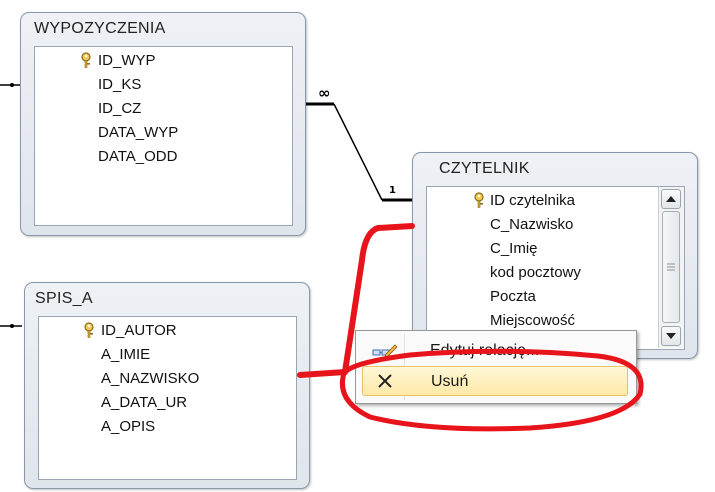 The height and width of the screenshot is (492, 715). Describe the element at coordinates (119, 84) in the screenshot. I see `field-id-ks: ID_KS` at that location.